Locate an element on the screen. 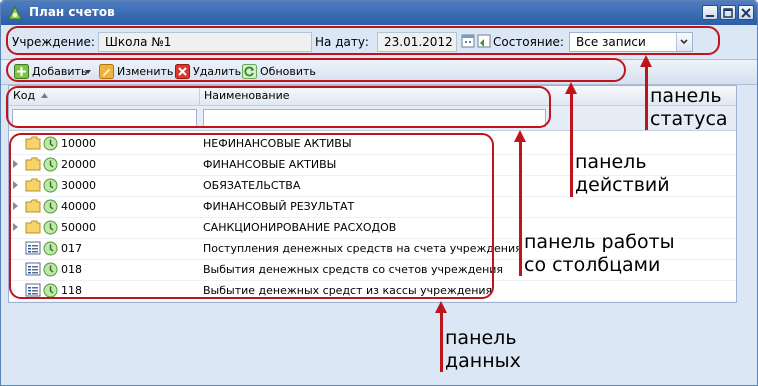 This screenshot has width=758, height=386. annotation-status-line2: статуса is located at coordinates (689, 119).